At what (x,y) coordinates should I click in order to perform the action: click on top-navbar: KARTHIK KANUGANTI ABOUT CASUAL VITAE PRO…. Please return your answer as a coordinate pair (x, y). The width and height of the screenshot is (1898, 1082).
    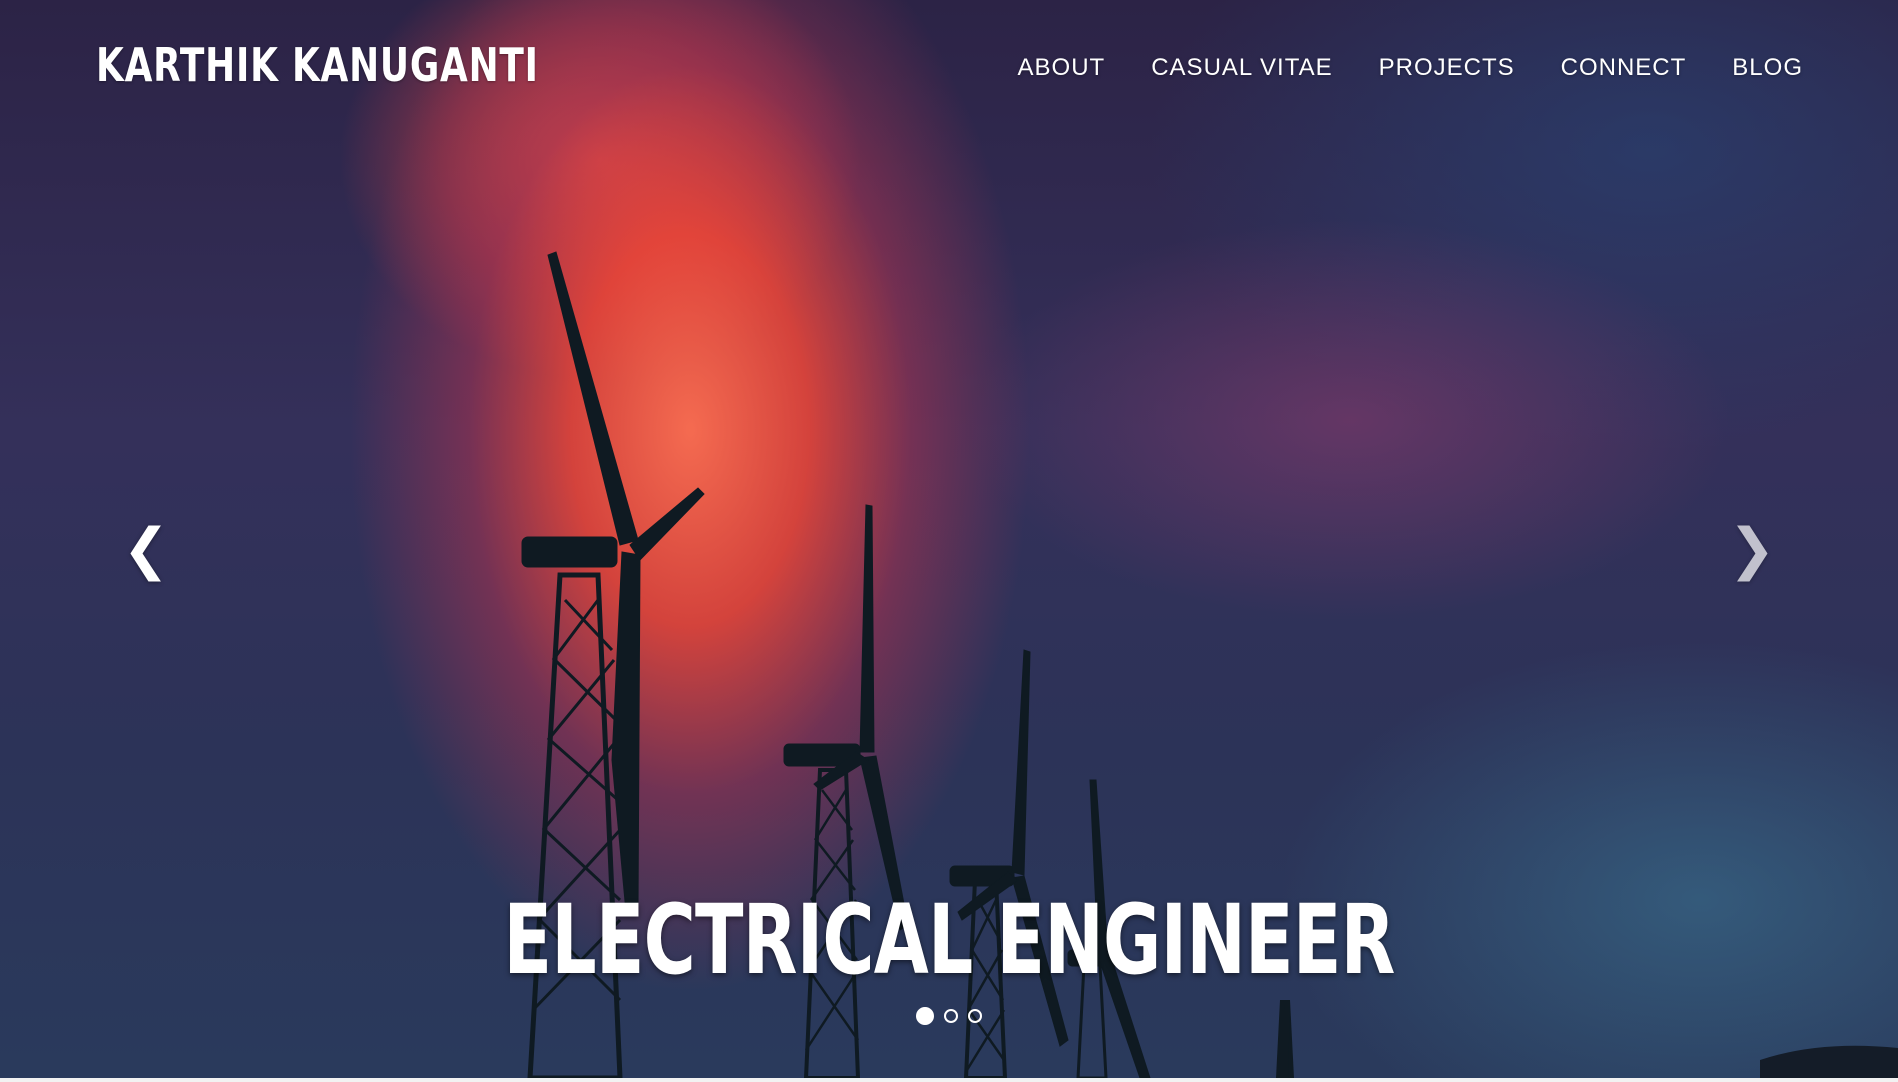
    Looking at the image, I should click on (949, 70).